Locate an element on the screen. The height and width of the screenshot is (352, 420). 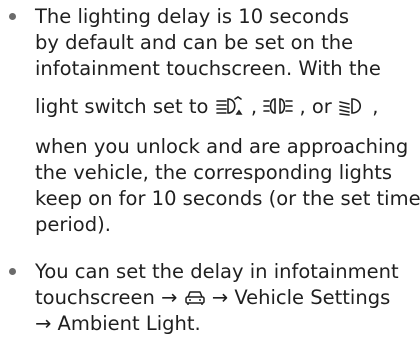
path-suffix: → Vehicle Settings is located at coordinates (298, 297).